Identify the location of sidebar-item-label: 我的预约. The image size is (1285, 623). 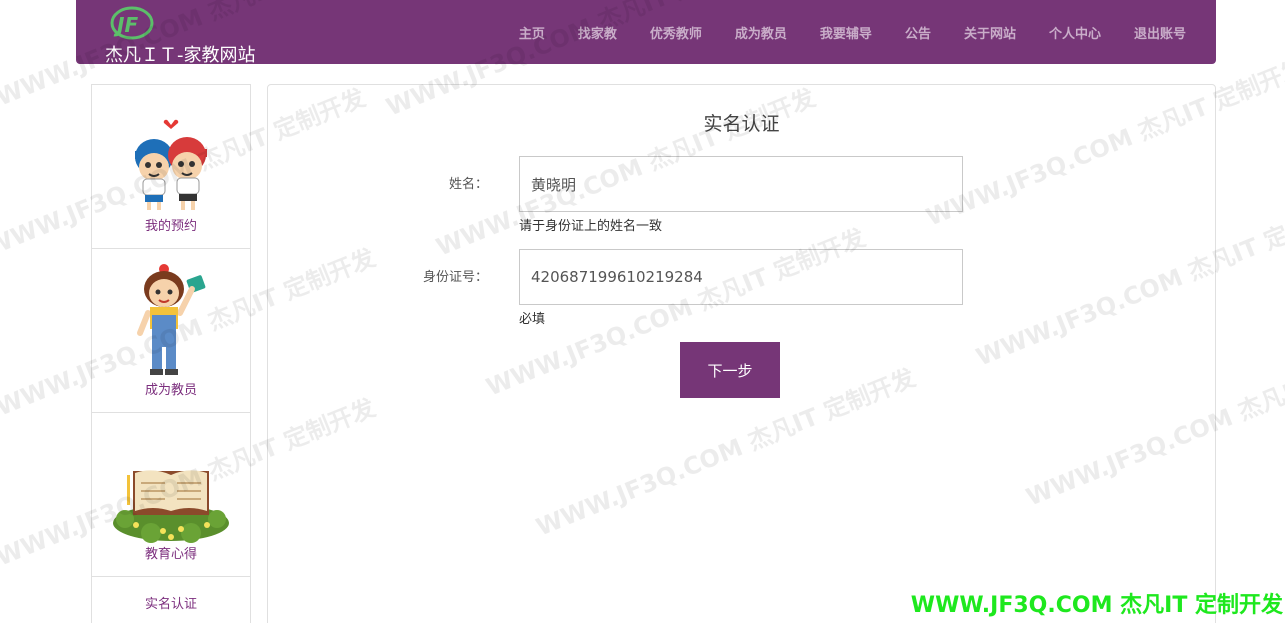
(170, 226).